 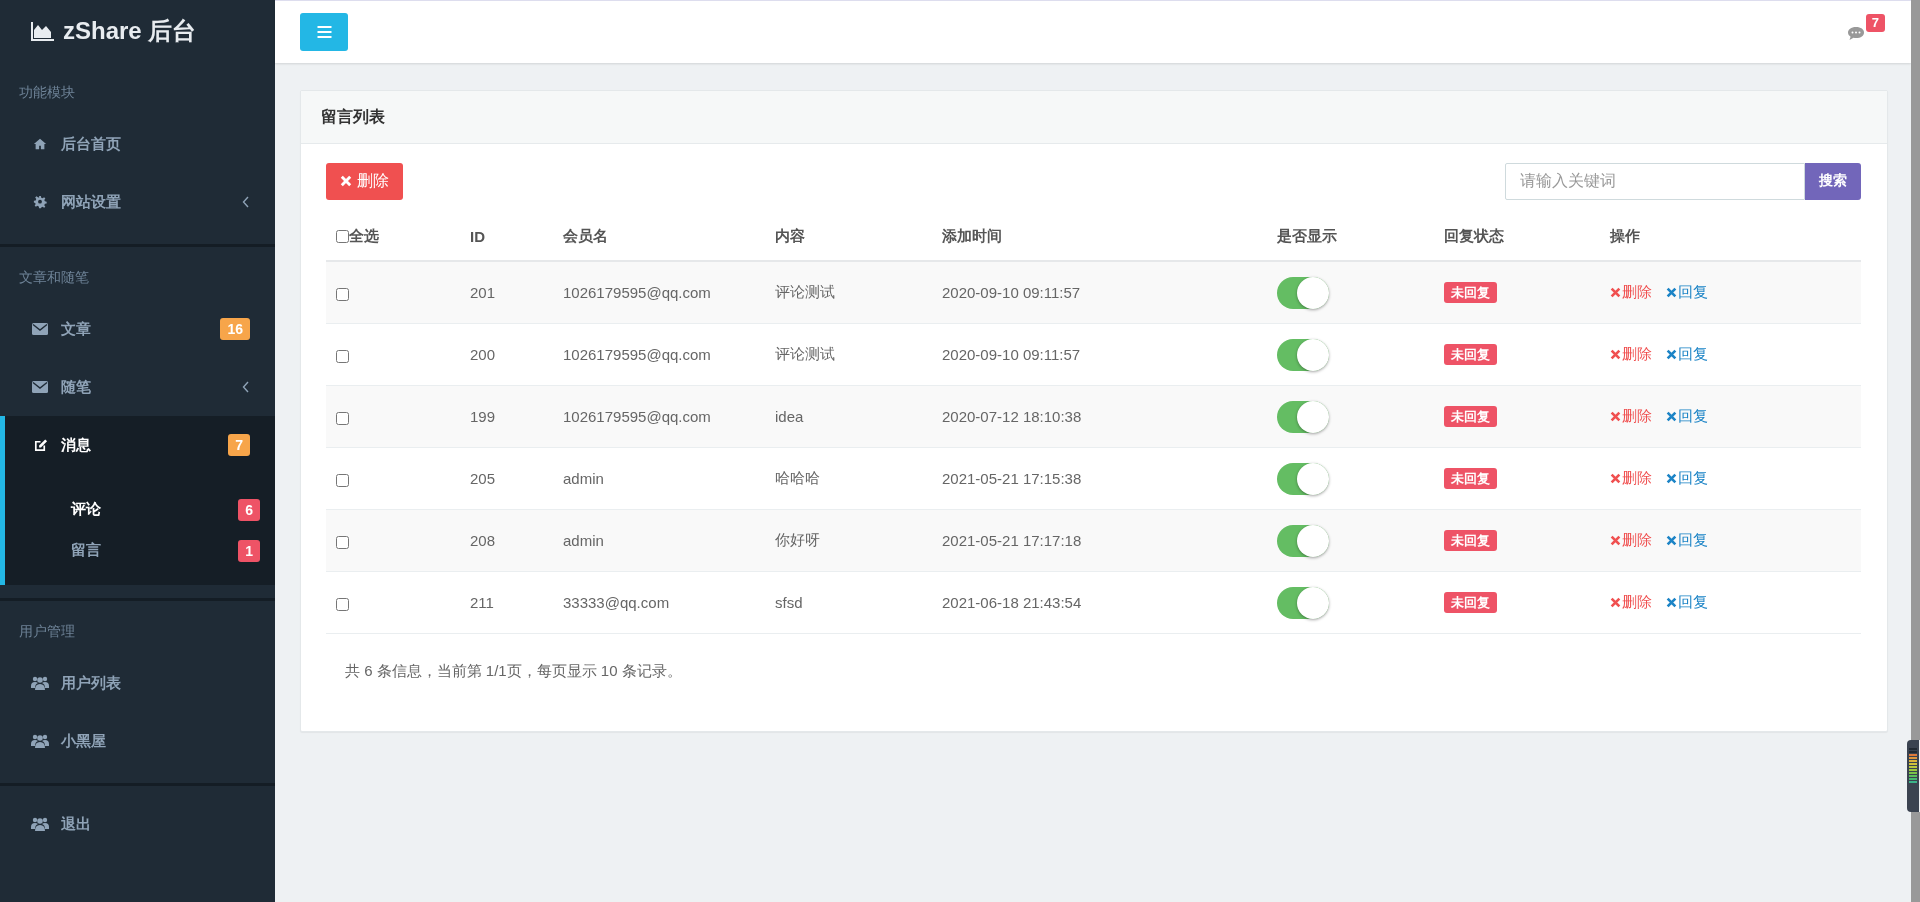 I want to click on search-field: 请输入关键词, so click(x=1655, y=181).